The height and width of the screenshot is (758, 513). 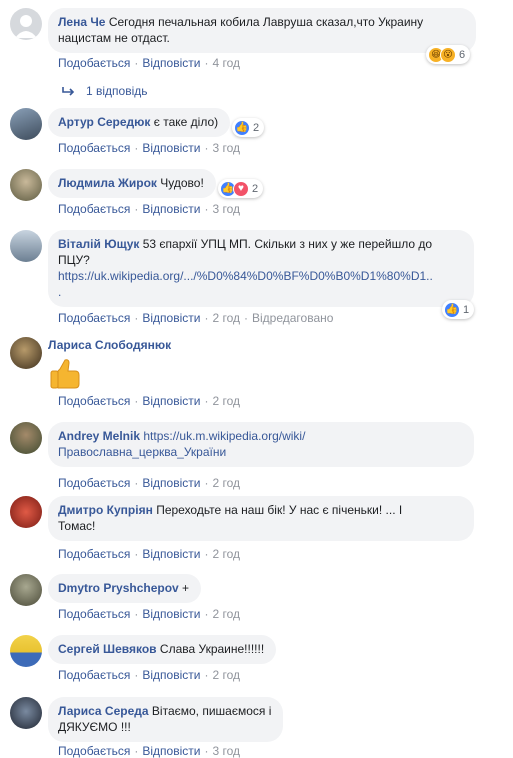 What do you see at coordinates (59, 292) in the screenshot?
I see `comment-link-tail: .` at bounding box center [59, 292].